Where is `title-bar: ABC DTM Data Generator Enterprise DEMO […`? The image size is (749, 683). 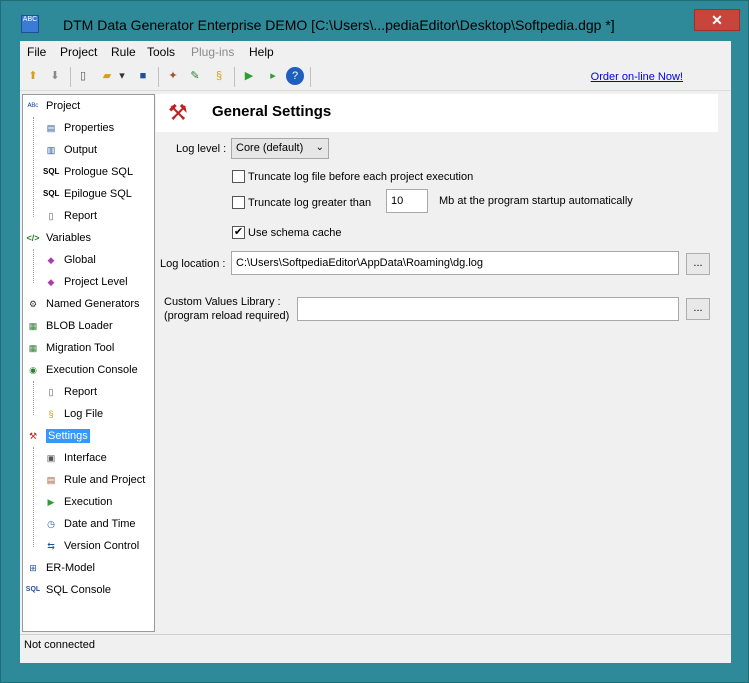 title-bar: ABC DTM Data Generator Enterprise DEMO [… is located at coordinates (374, 21).